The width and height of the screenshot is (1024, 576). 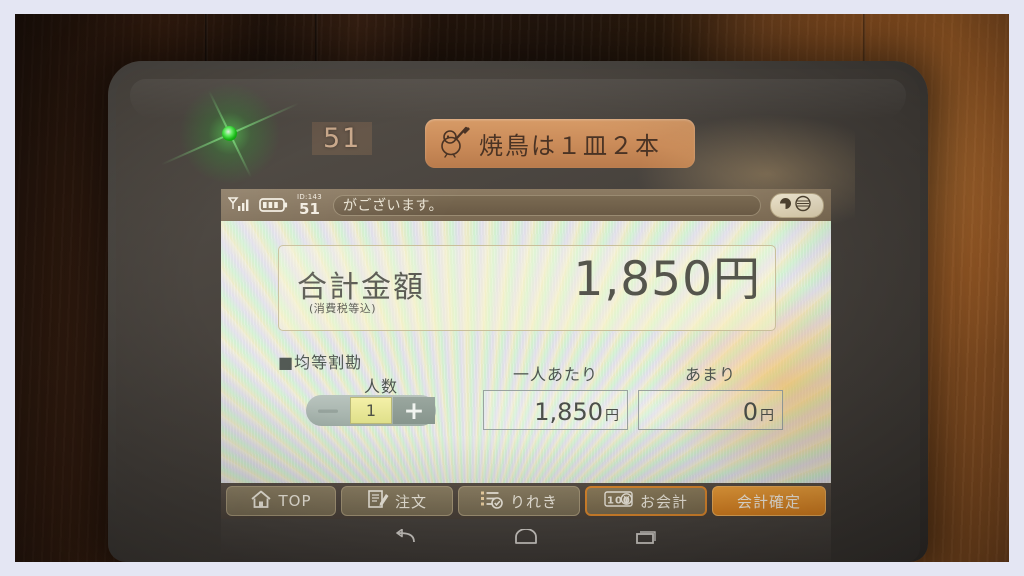 I want to click on battery-icon, so click(x=273, y=205).